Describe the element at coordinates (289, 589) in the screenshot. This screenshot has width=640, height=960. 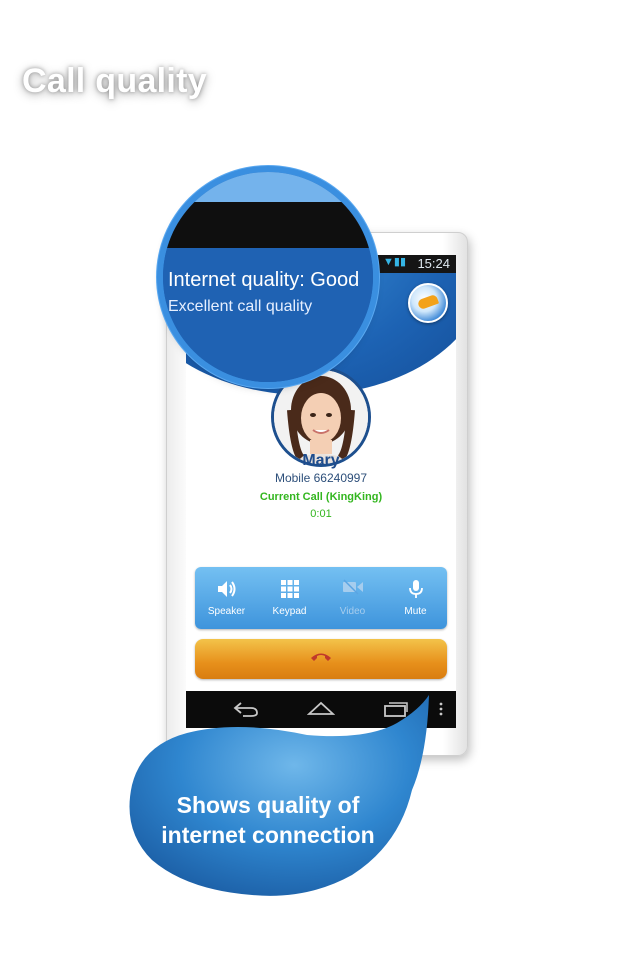
I see `keypad-icon` at that location.